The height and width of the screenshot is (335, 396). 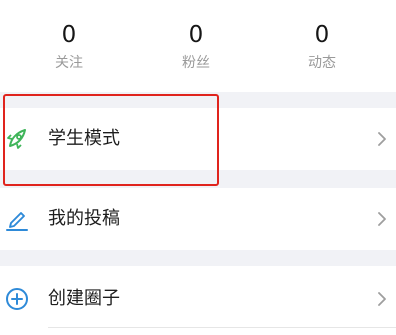 I want to click on stat-posts-label: 动态, so click(x=322, y=63).